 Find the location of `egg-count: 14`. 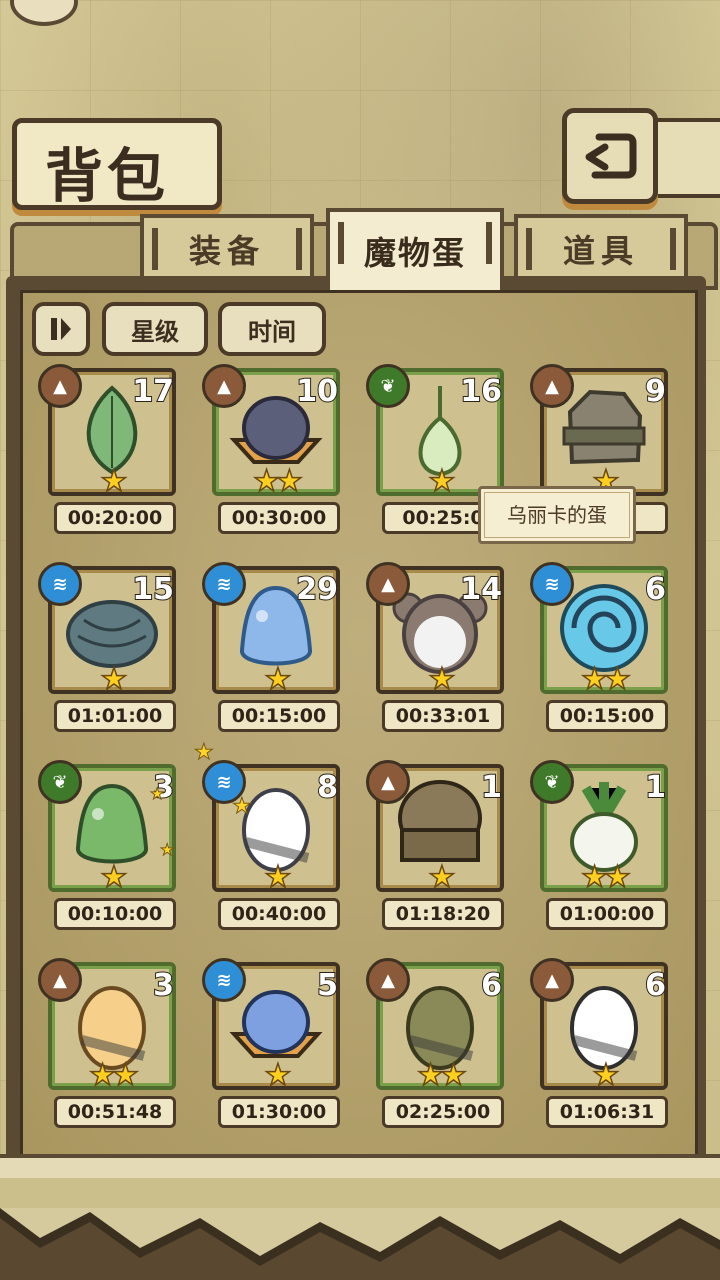

egg-count: 14 is located at coordinates (481, 589).